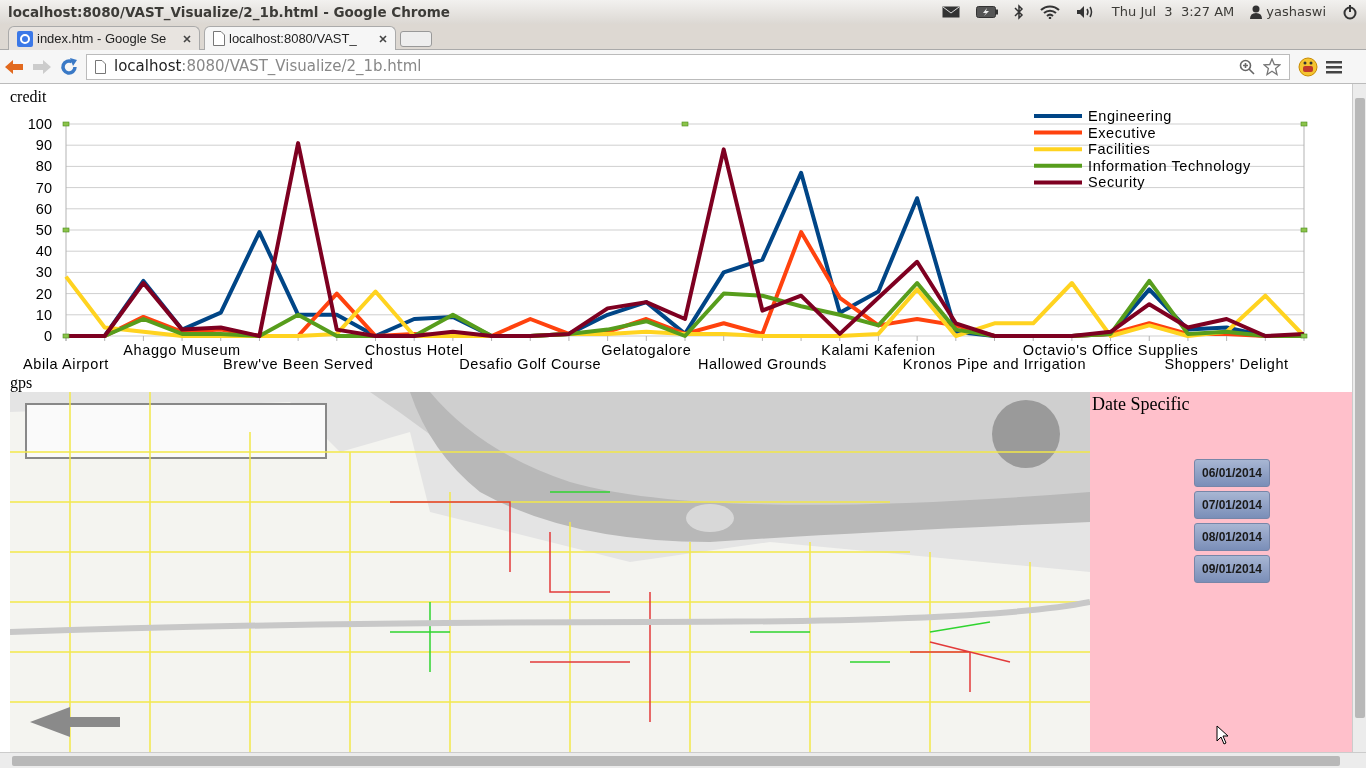  I want to click on legend-label: Engineering, so click(1130, 116).